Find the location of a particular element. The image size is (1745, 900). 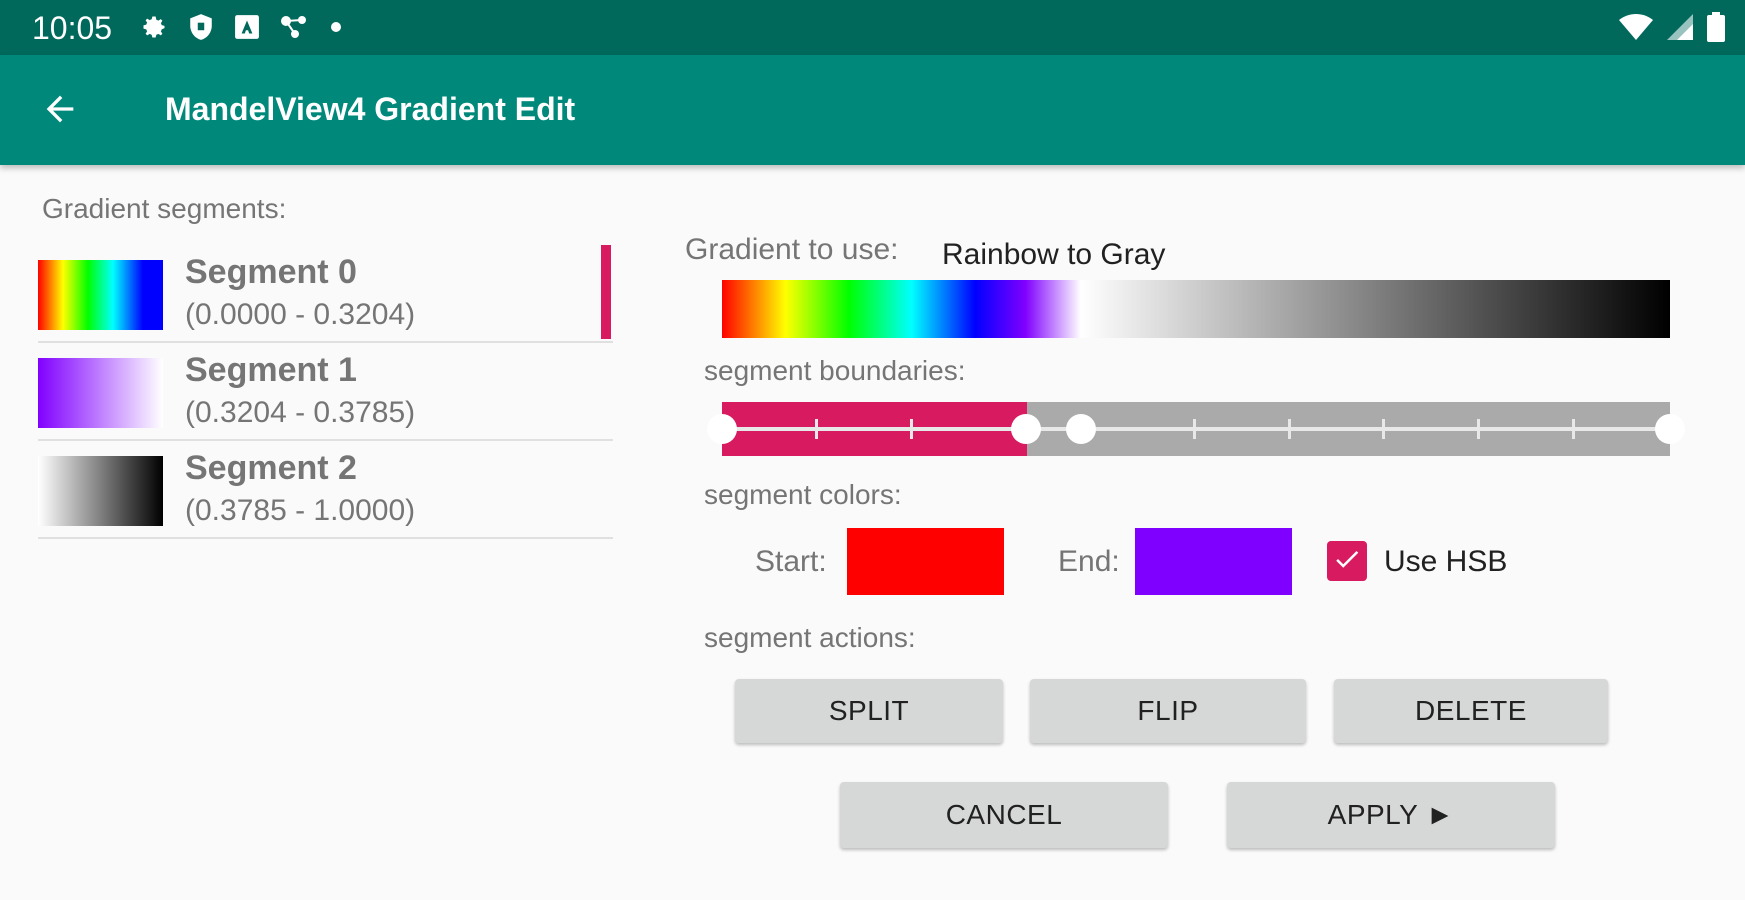

shield-icon is located at coordinates (201, 27).